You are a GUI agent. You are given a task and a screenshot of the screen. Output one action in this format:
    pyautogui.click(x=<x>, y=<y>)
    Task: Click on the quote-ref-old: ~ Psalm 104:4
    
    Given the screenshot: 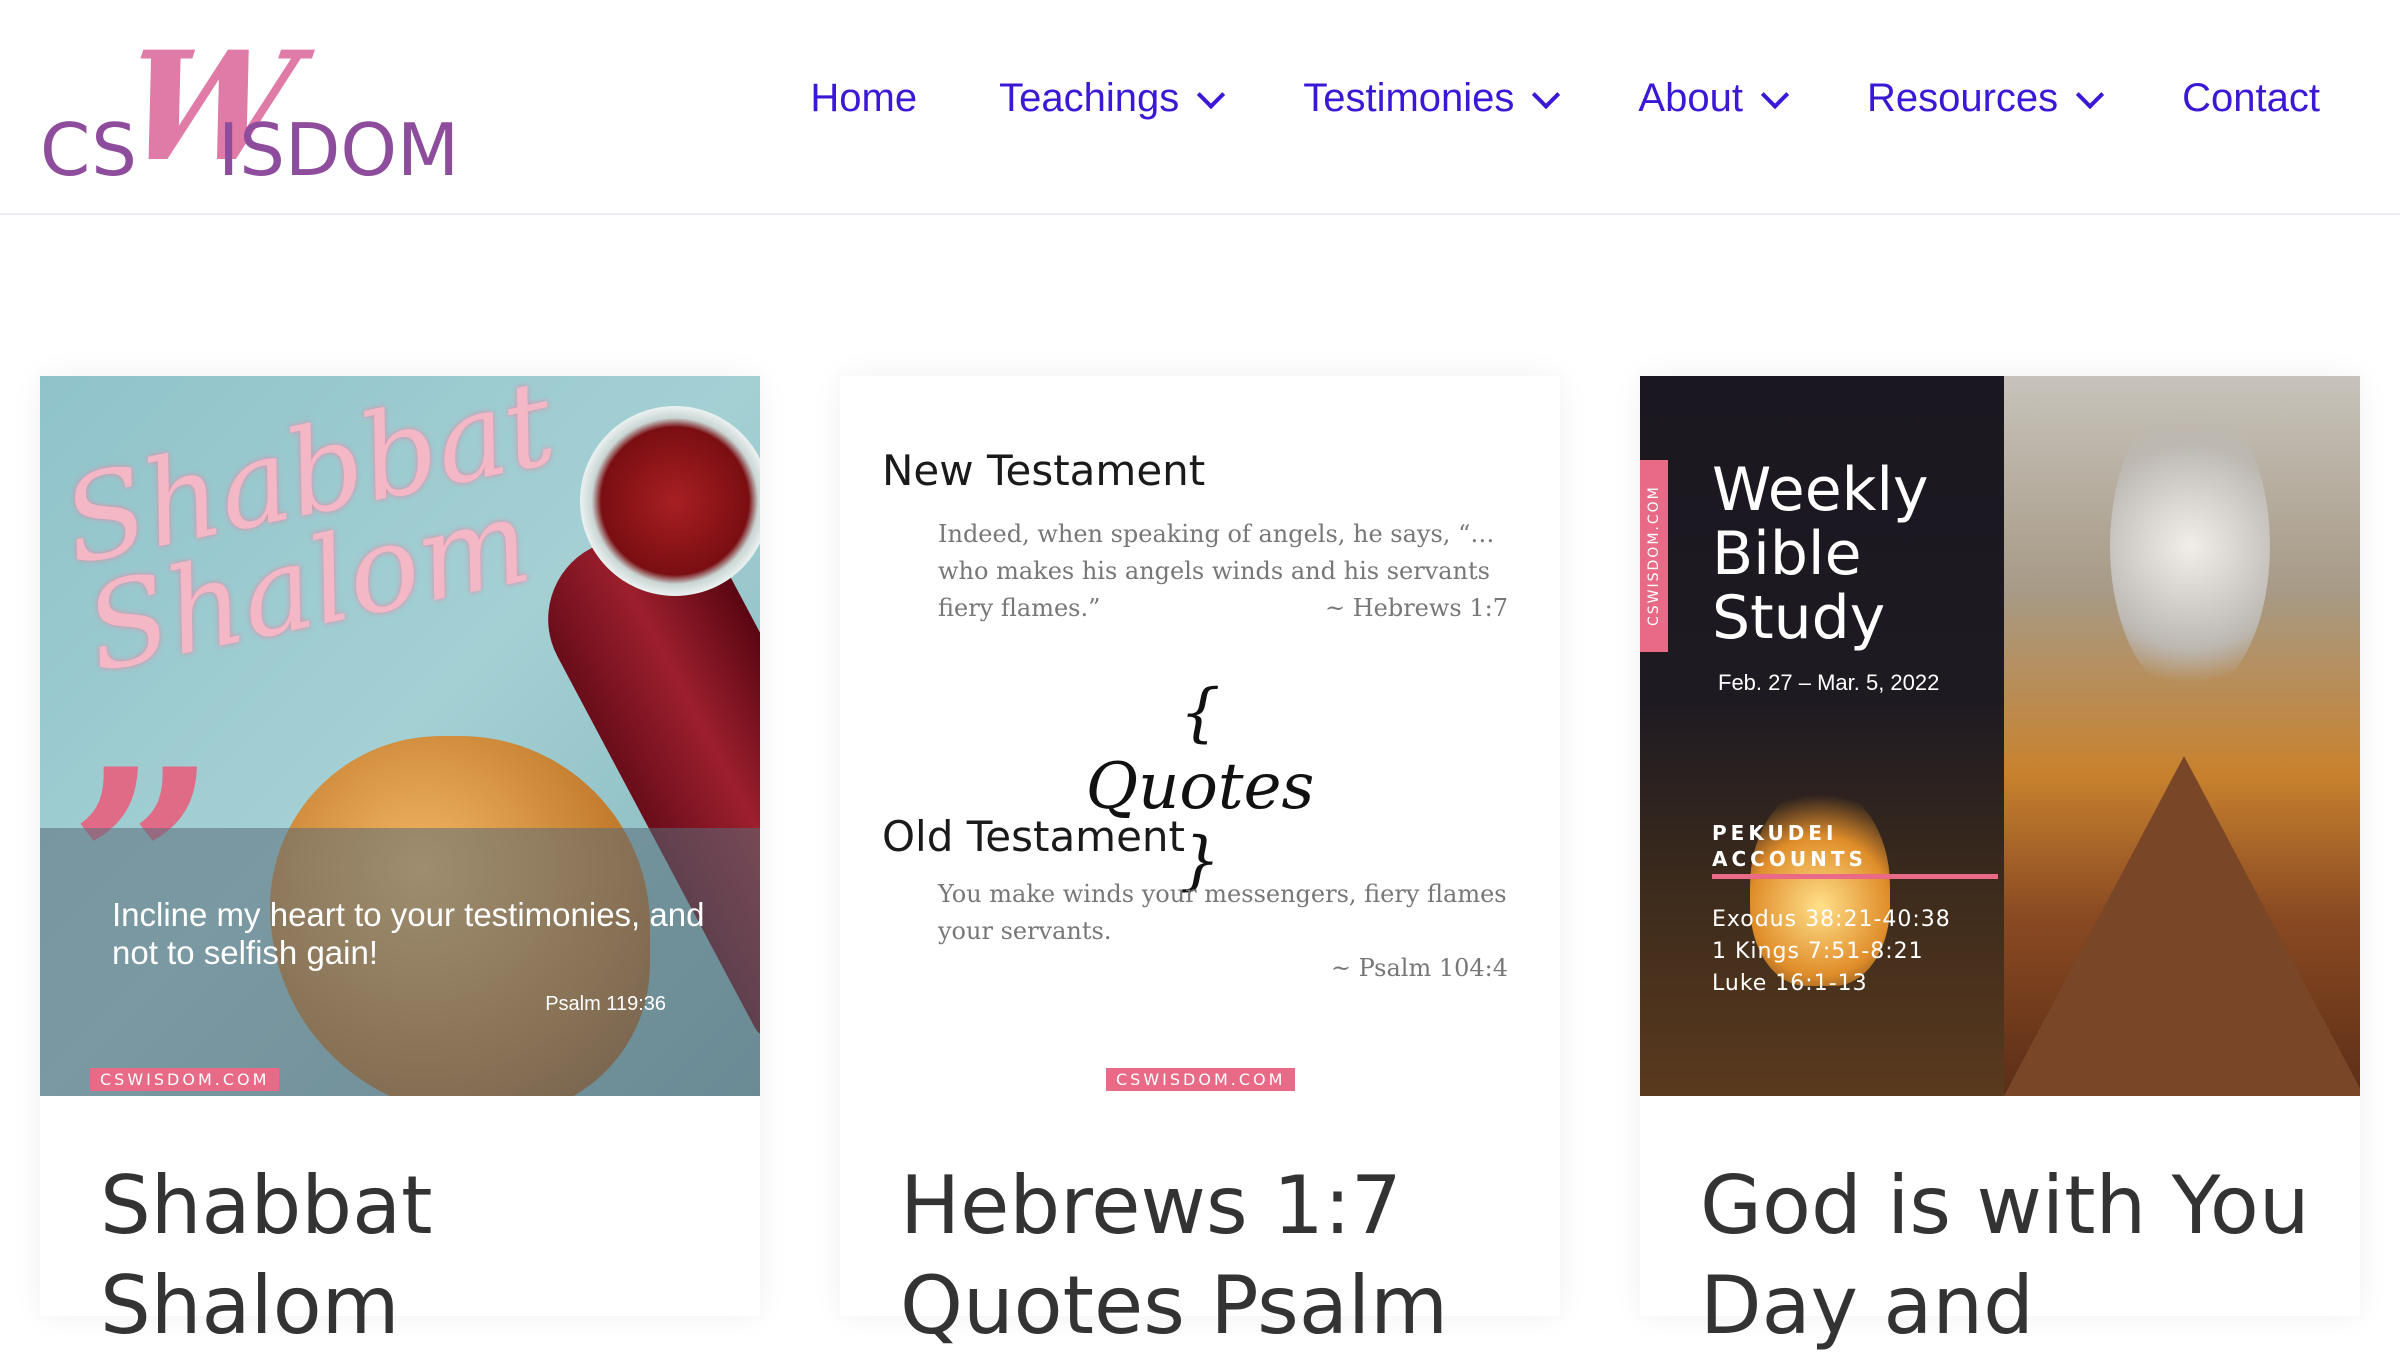 What is the action you would take?
    pyautogui.click(x=1419, y=968)
    